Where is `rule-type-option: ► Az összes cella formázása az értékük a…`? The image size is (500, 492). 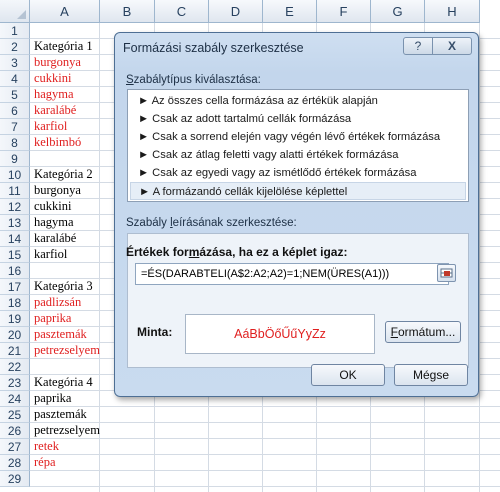
rule-type-option: ► Az összes cella formázása az értékük a… is located at coordinates (298, 101).